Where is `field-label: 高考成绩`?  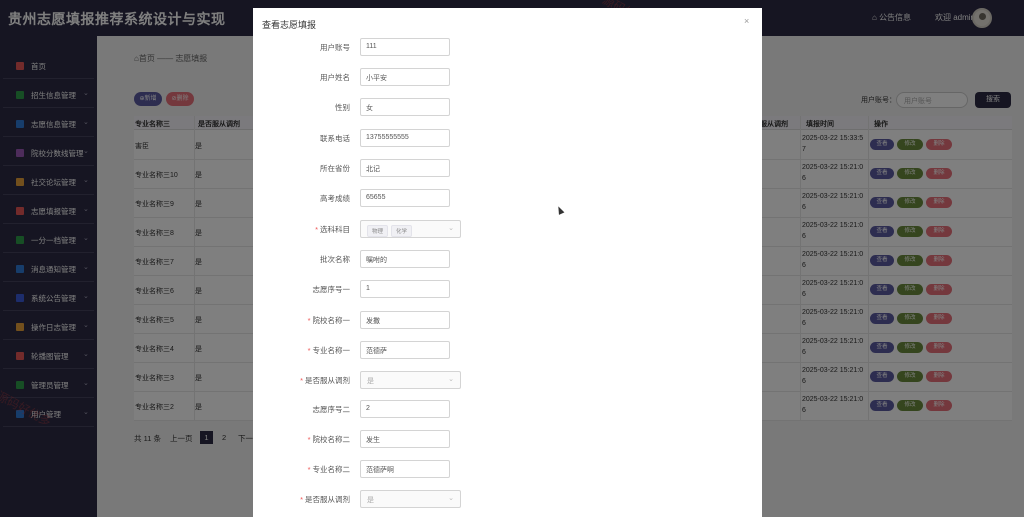 field-label: 高考成绩 is located at coordinates (335, 198).